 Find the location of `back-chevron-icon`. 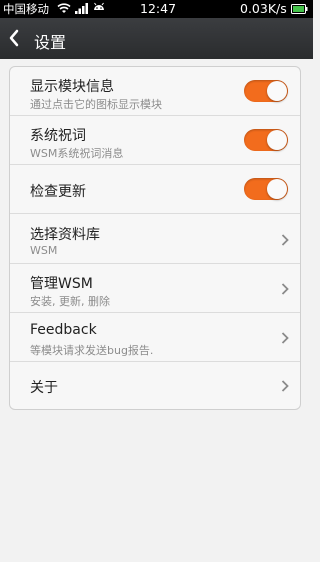

back-chevron-icon is located at coordinates (14, 38).